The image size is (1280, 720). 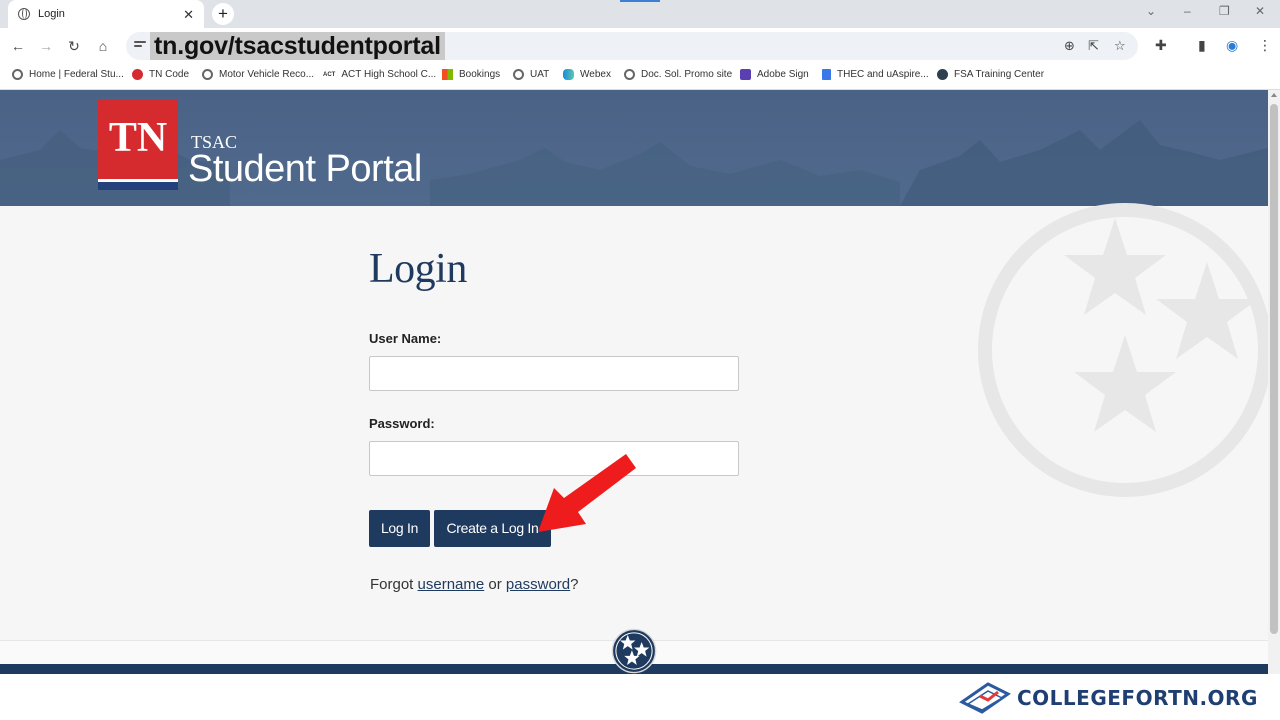 I want to click on tn-code-icon, so click(x=137, y=74).